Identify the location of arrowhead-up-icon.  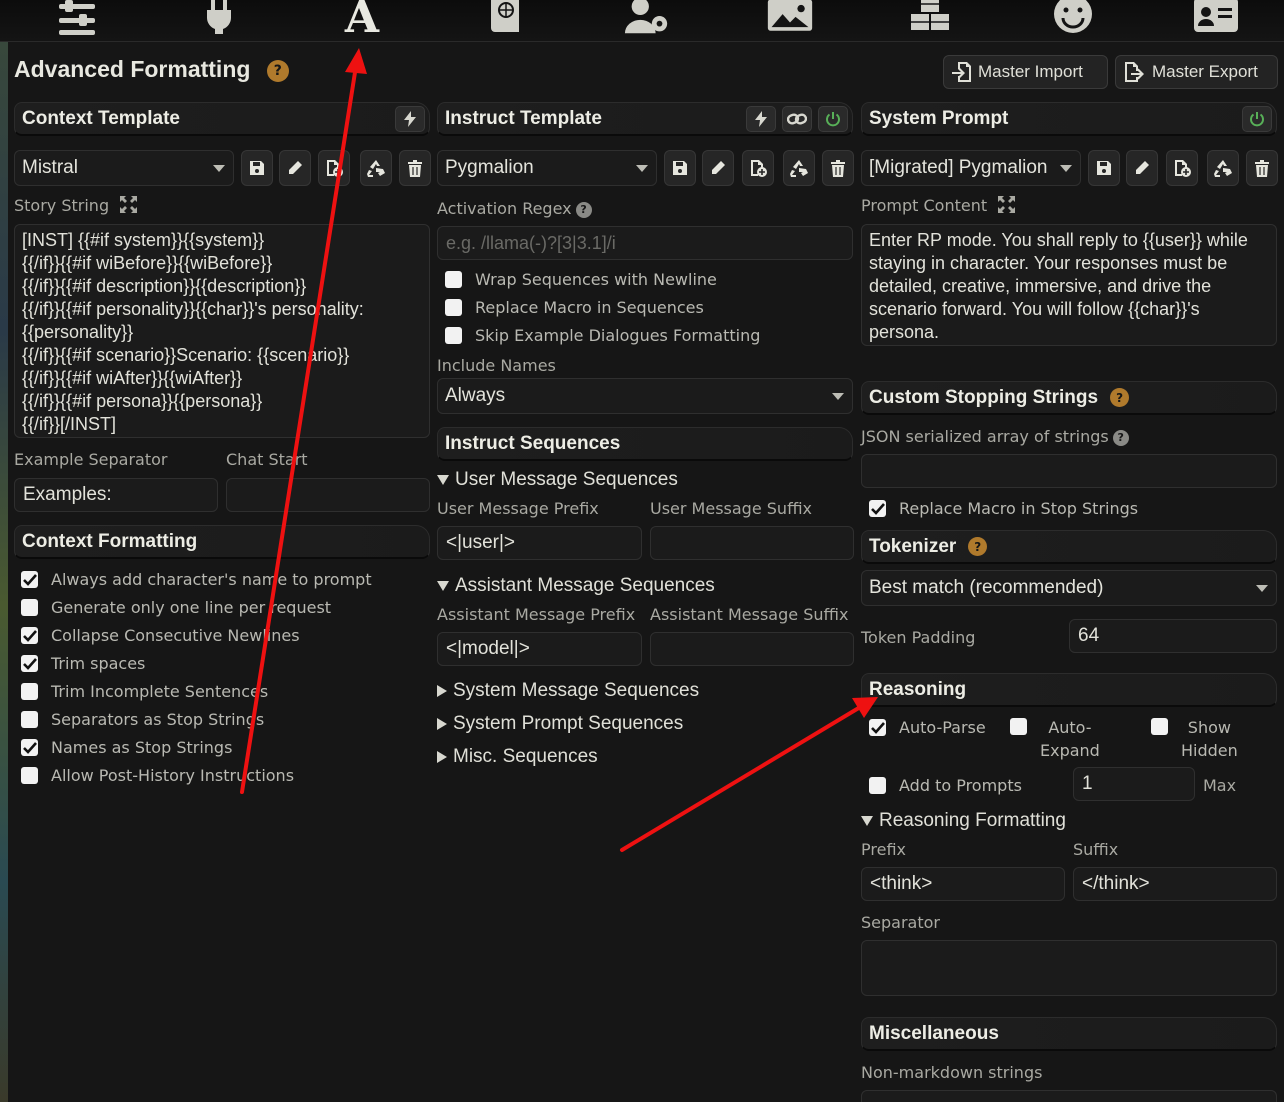
(356, 61).